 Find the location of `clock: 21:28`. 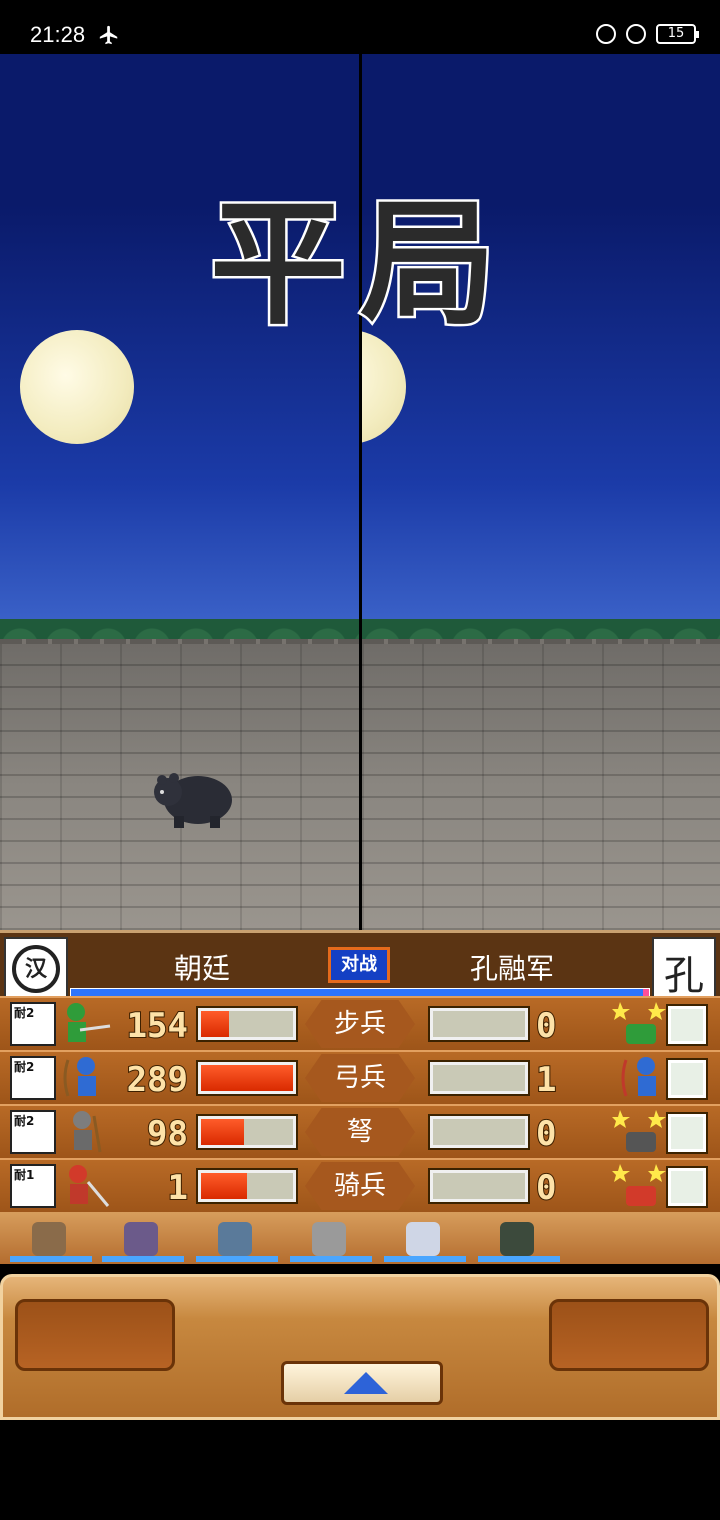

clock: 21:28 is located at coordinates (58, 34).